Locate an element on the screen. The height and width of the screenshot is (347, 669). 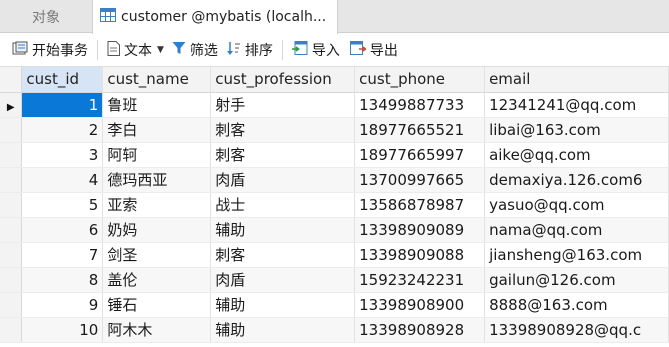
text-view-button: 文本 ▼ is located at coordinates (135, 50).